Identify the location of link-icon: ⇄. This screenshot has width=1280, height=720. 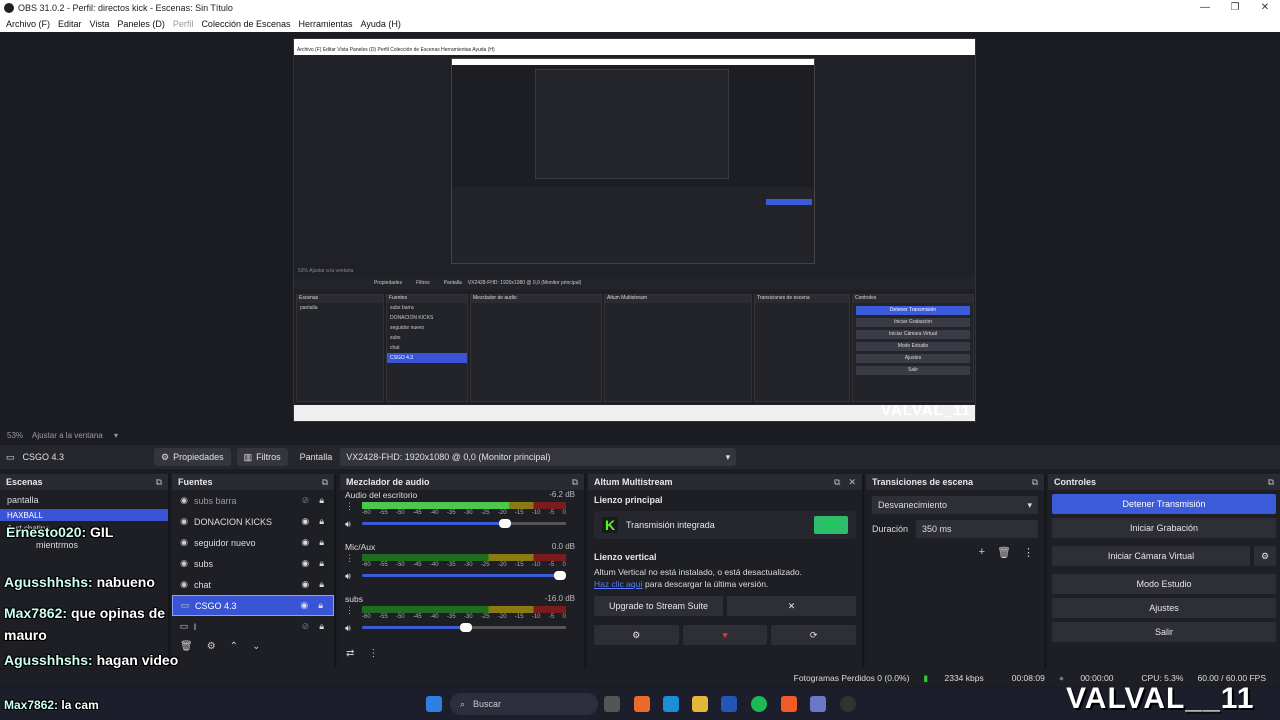
(350, 653).